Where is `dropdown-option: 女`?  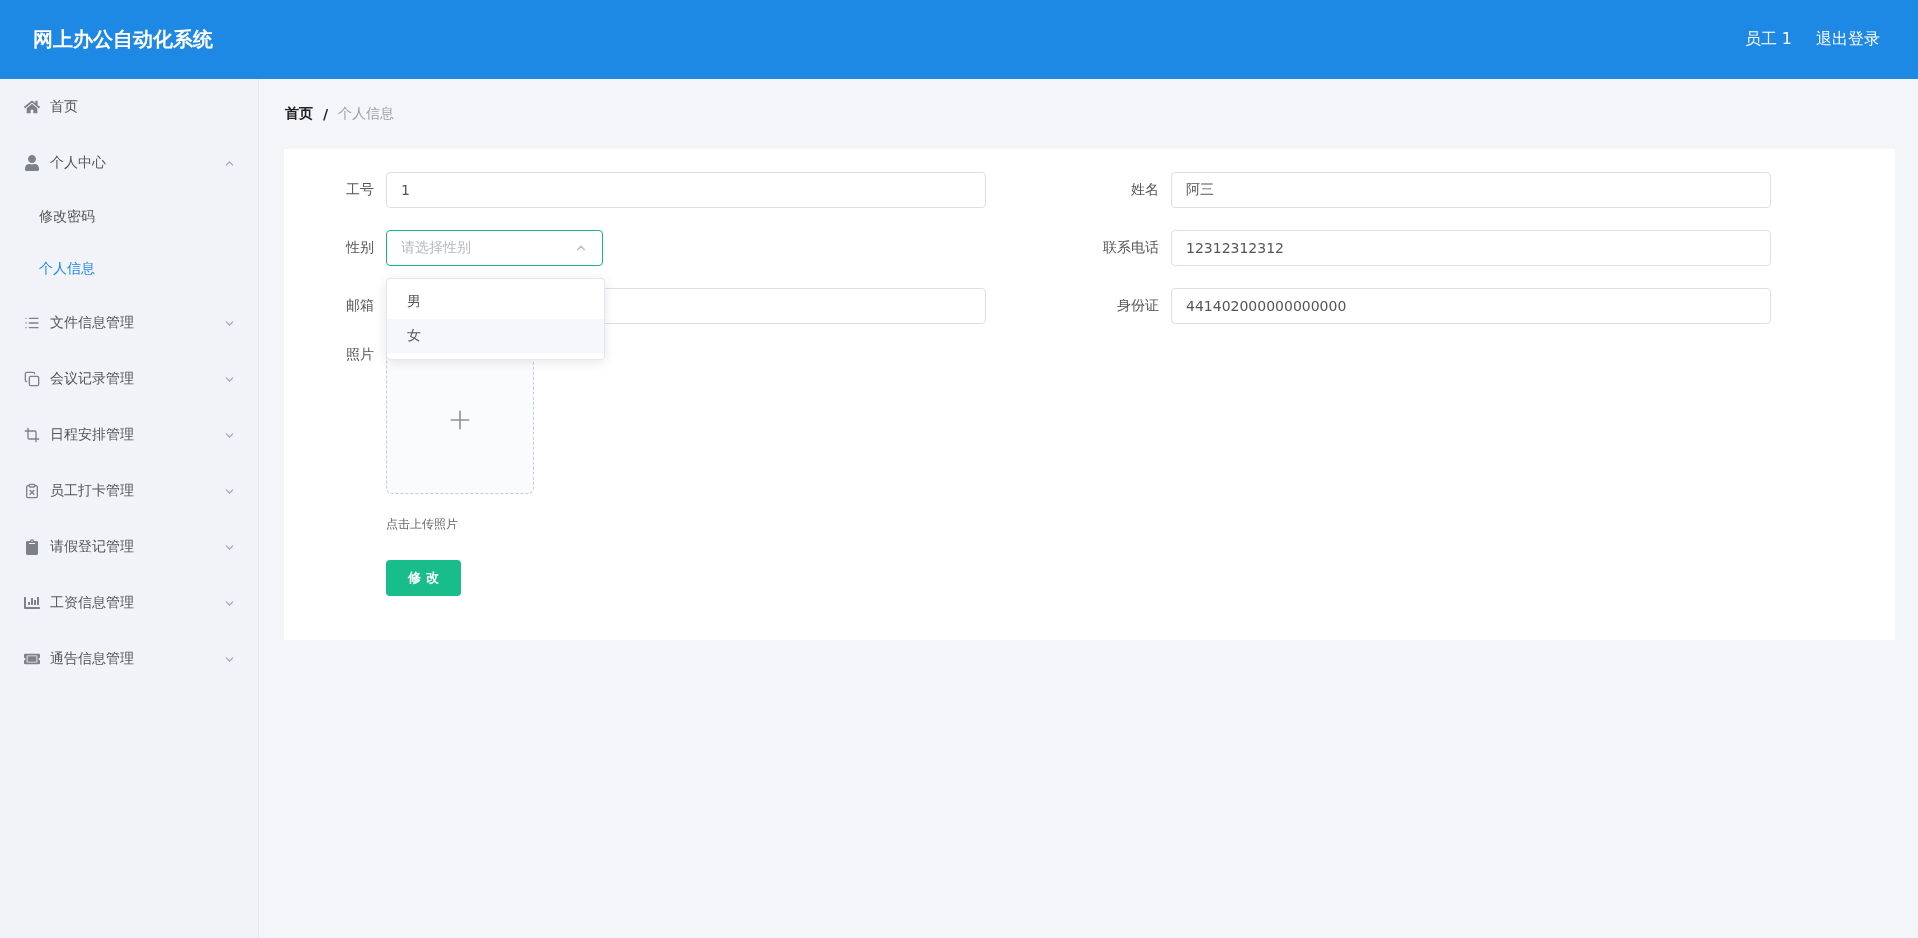 dropdown-option: 女 is located at coordinates (495, 336).